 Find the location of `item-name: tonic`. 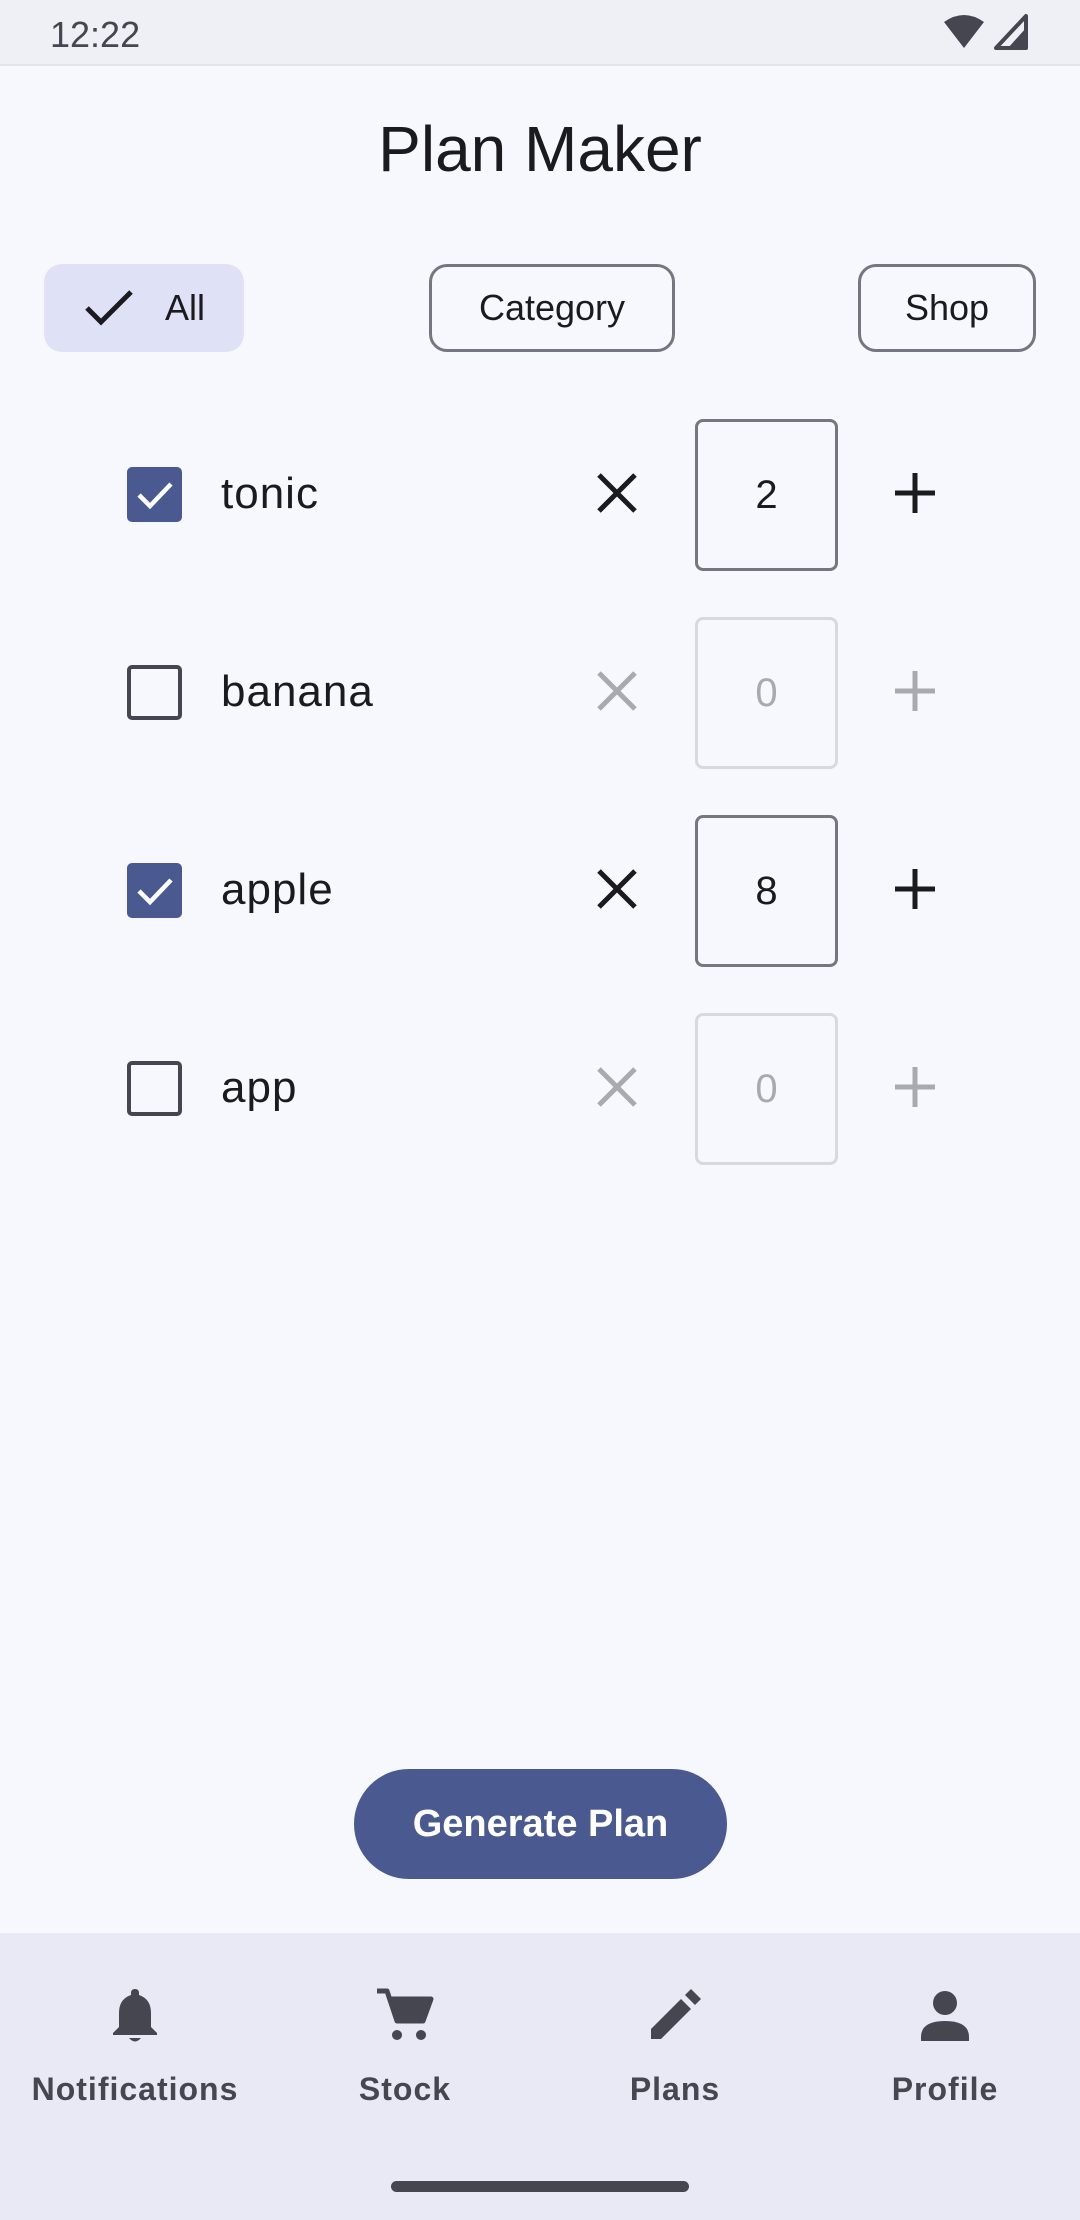

item-name: tonic is located at coordinates (270, 493).